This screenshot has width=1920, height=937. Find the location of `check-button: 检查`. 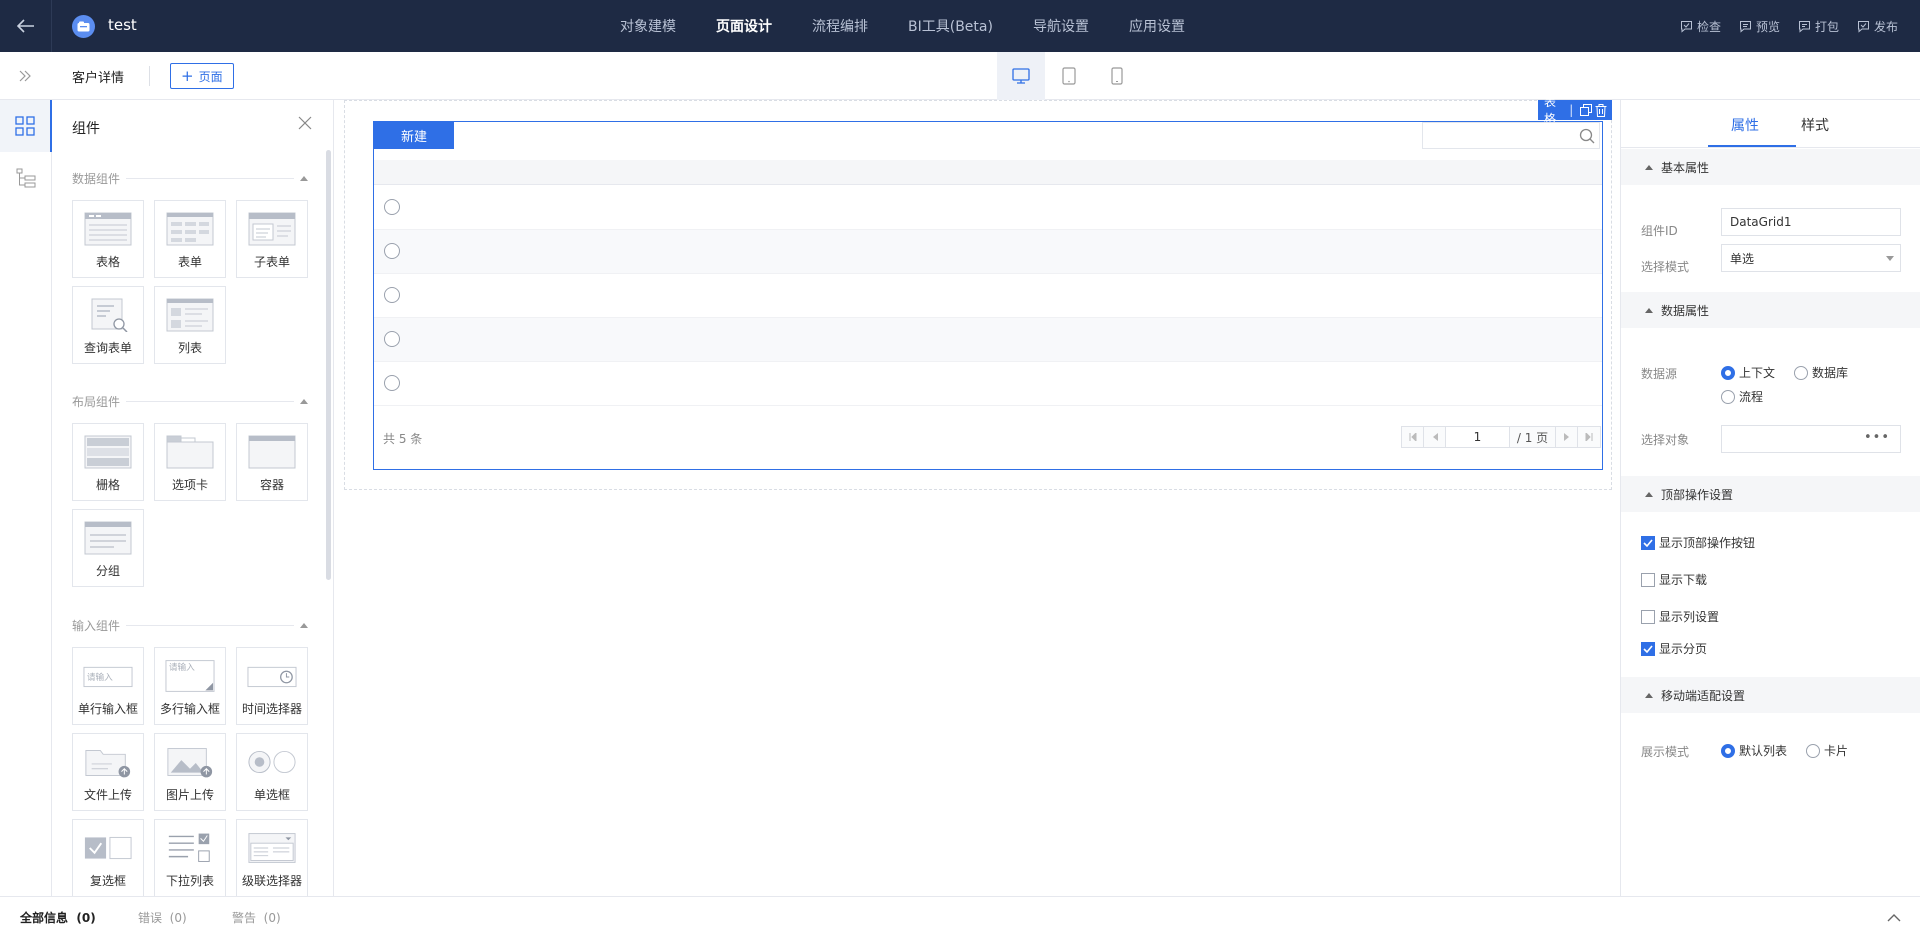

check-button: 检查 is located at coordinates (1700, 26).